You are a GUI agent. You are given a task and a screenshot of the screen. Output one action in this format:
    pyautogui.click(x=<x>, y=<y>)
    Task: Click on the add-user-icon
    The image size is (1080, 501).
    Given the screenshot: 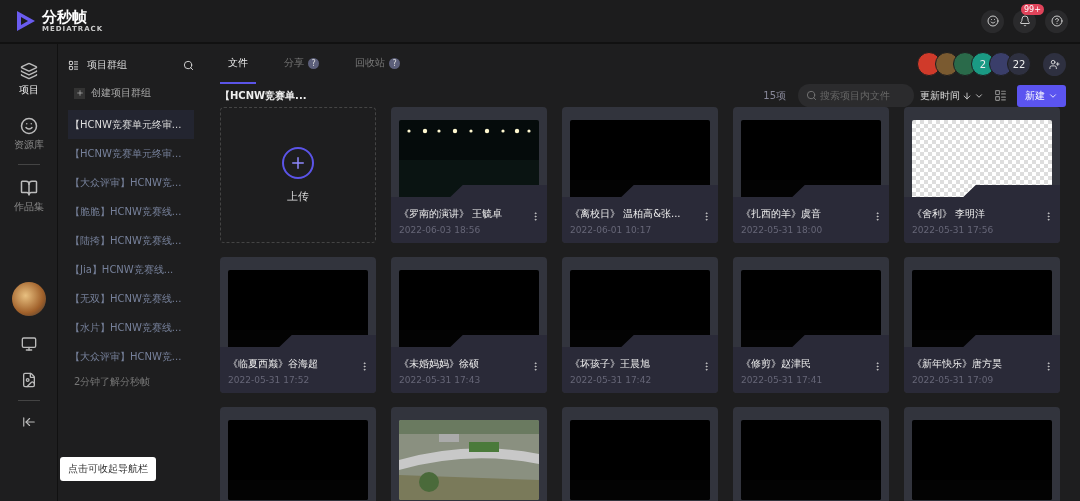 What is the action you would take?
    pyautogui.click(x=1054, y=64)
    